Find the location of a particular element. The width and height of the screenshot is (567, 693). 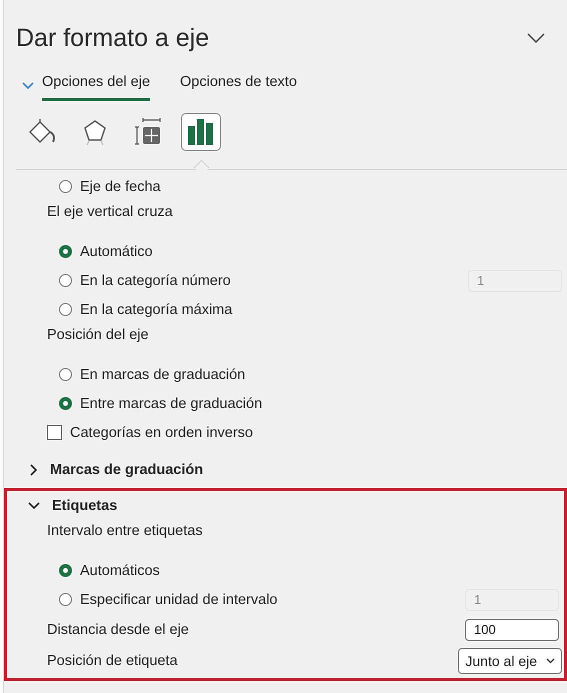

radio-label: Automáticos is located at coordinates (120, 570).